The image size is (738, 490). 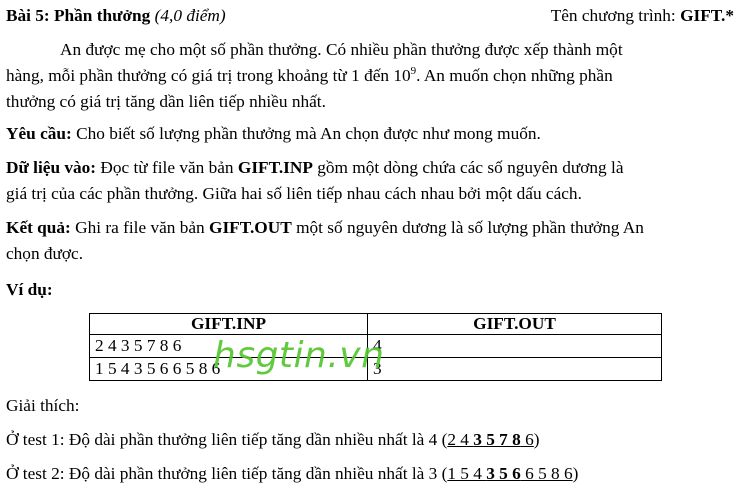 What do you see at coordinates (546, 473) in the screenshot?
I see `test2-tail: 6 5 8 6` at bounding box center [546, 473].